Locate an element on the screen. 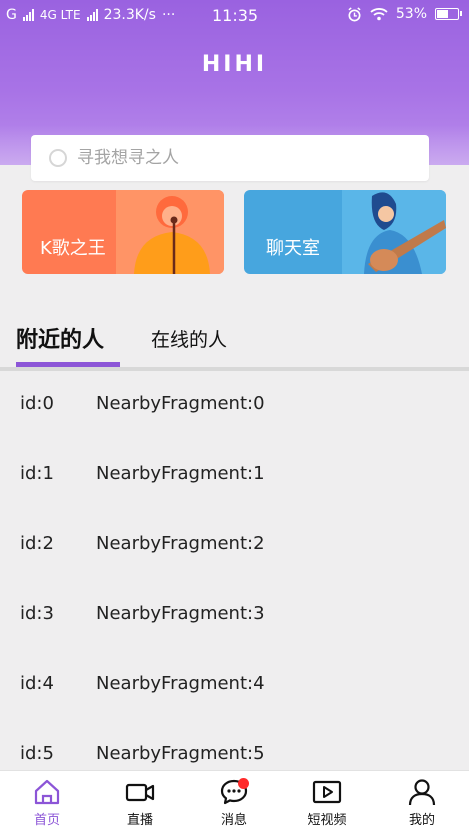 This screenshot has width=469, height=835. nav-profile: 我的 is located at coordinates (422, 803).